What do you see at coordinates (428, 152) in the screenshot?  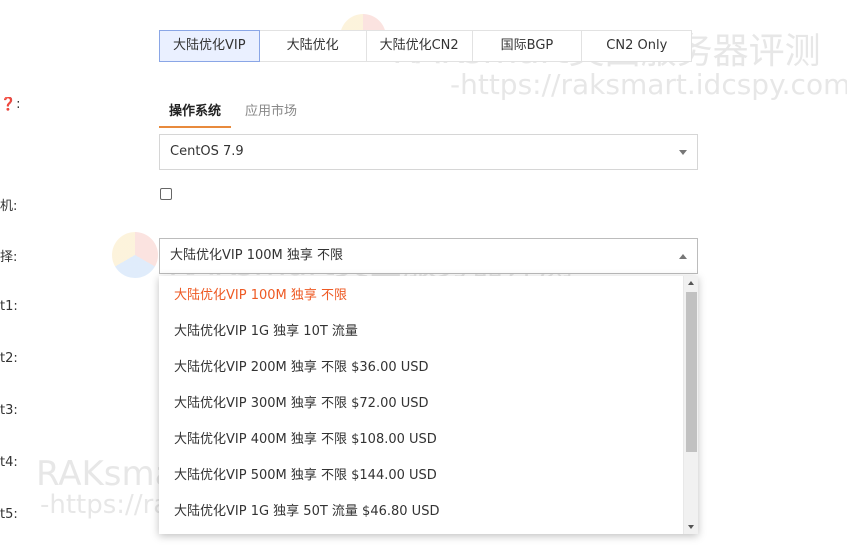 I see `os-select: CentOS 7.9` at bounding box center [428, 152].